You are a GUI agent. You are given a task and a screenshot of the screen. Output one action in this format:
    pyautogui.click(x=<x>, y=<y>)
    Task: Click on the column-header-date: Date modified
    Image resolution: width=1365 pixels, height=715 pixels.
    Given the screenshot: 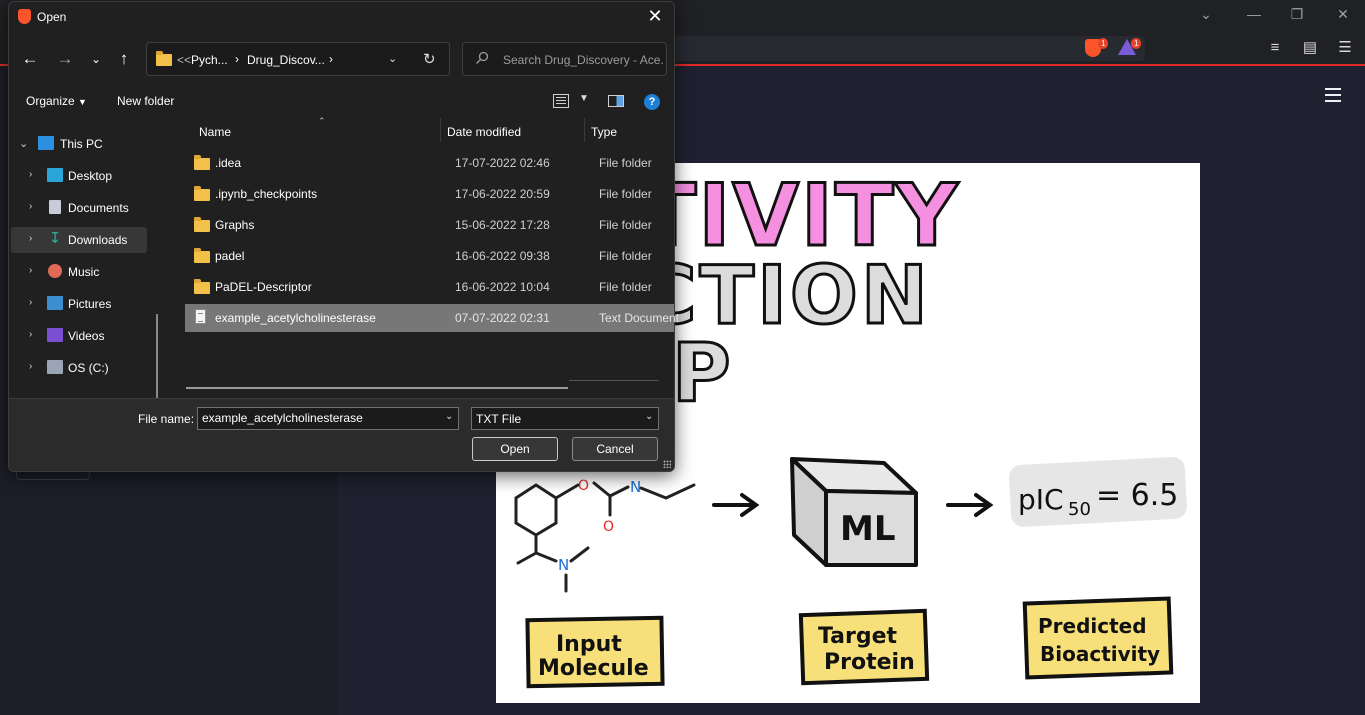 What is the action you would take?
    pyautogui.click(x=484, y=132)
    